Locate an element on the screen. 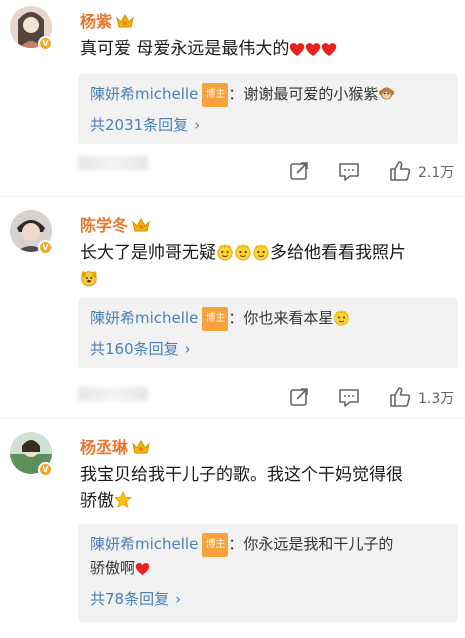  dog-face-icon is located at coordinates (89, 278).